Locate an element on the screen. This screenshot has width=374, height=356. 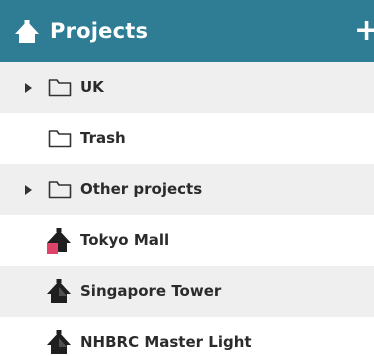
status-badge is located at coordinates (52, 248).